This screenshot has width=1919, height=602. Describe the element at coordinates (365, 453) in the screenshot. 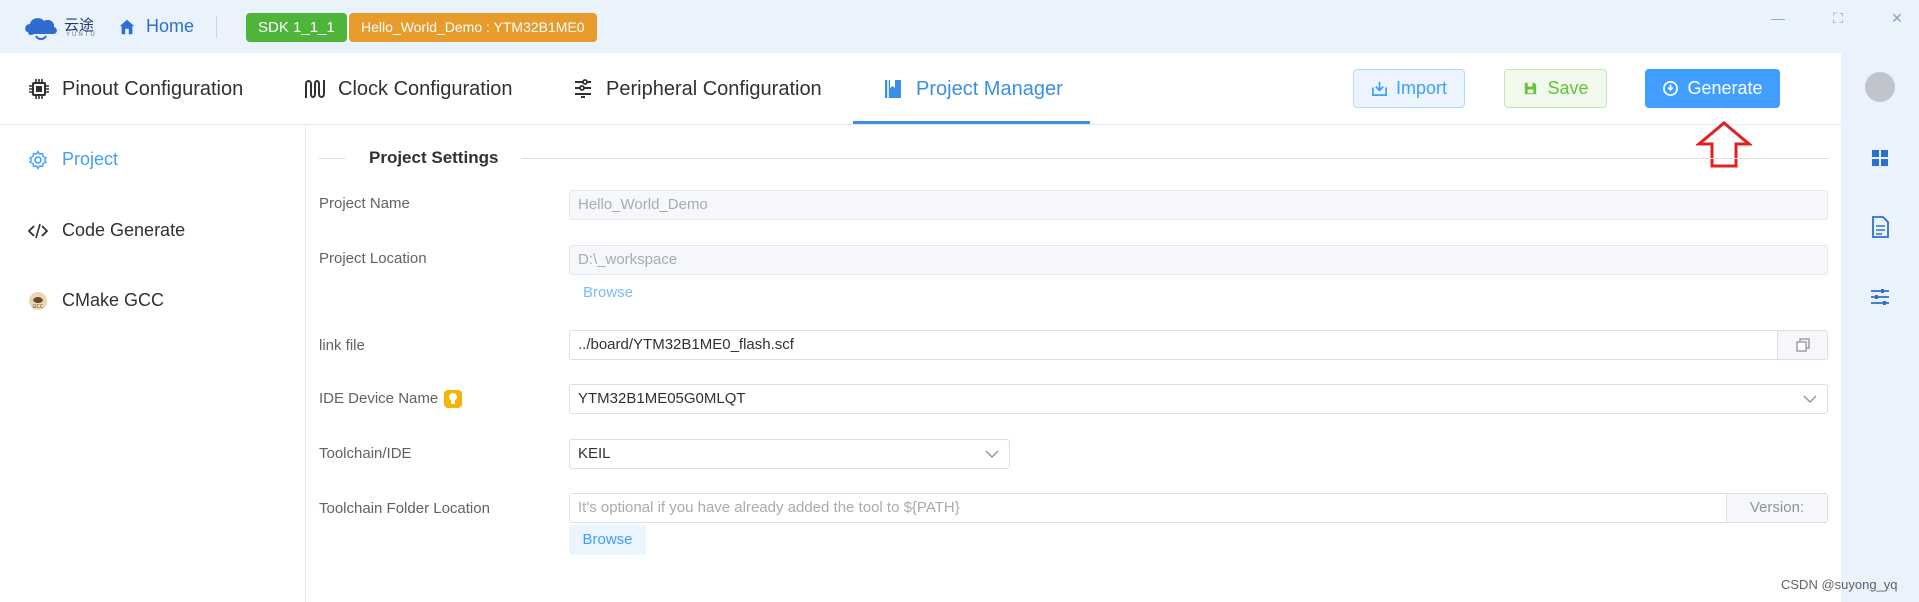

I see `toolchain-label: Toolchain/IDE` at that location.